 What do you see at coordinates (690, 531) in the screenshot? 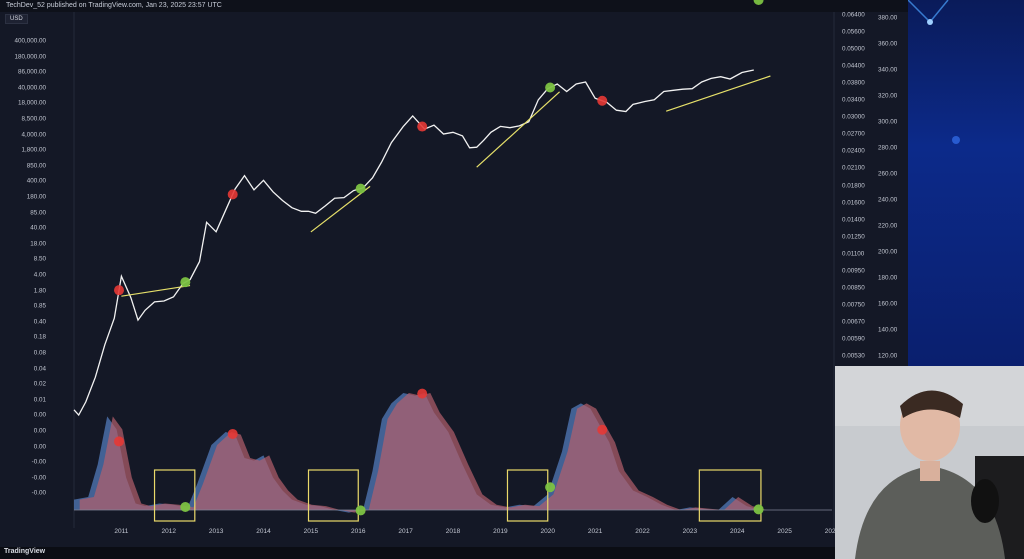
I see `year-tick: 2023` at bounding box center [690, 531].